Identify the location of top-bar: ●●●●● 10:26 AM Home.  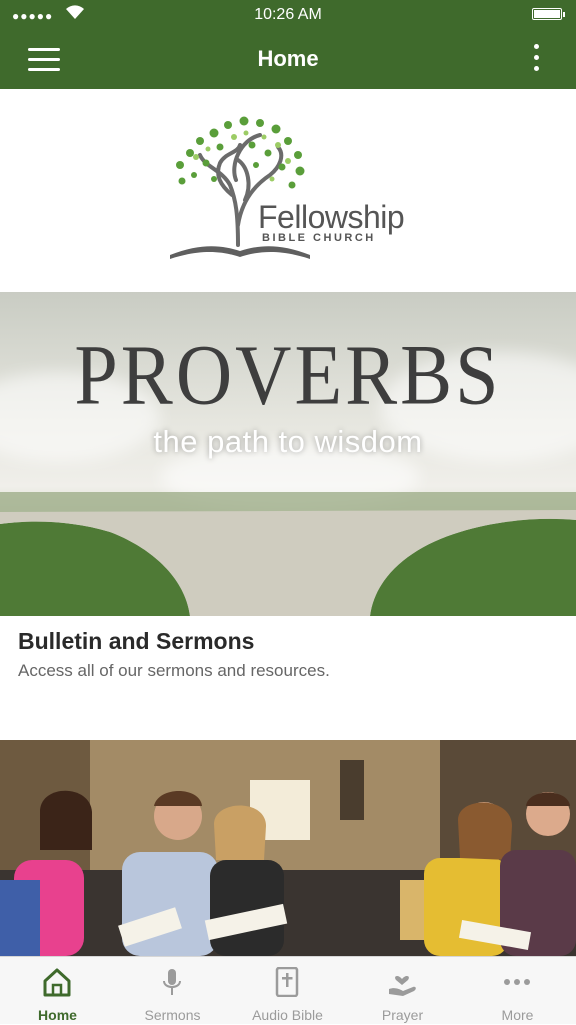
(288, 44).